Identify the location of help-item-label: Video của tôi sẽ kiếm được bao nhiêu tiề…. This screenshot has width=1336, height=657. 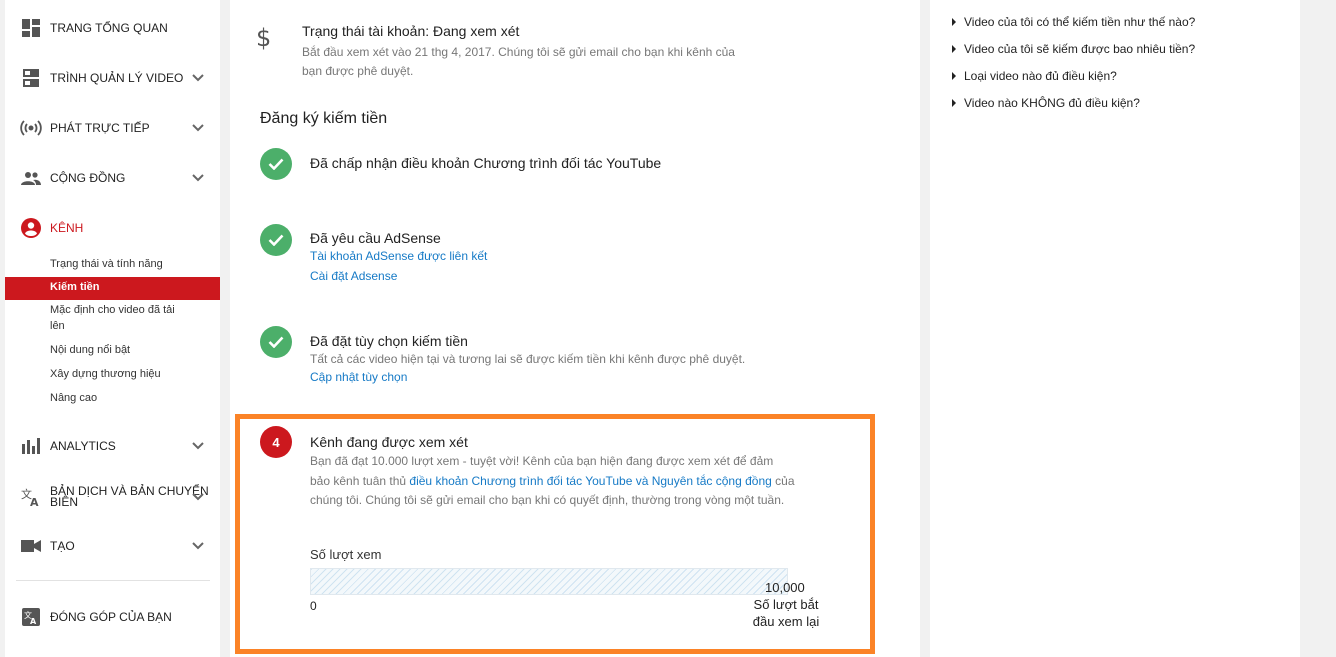
(1080, 49).